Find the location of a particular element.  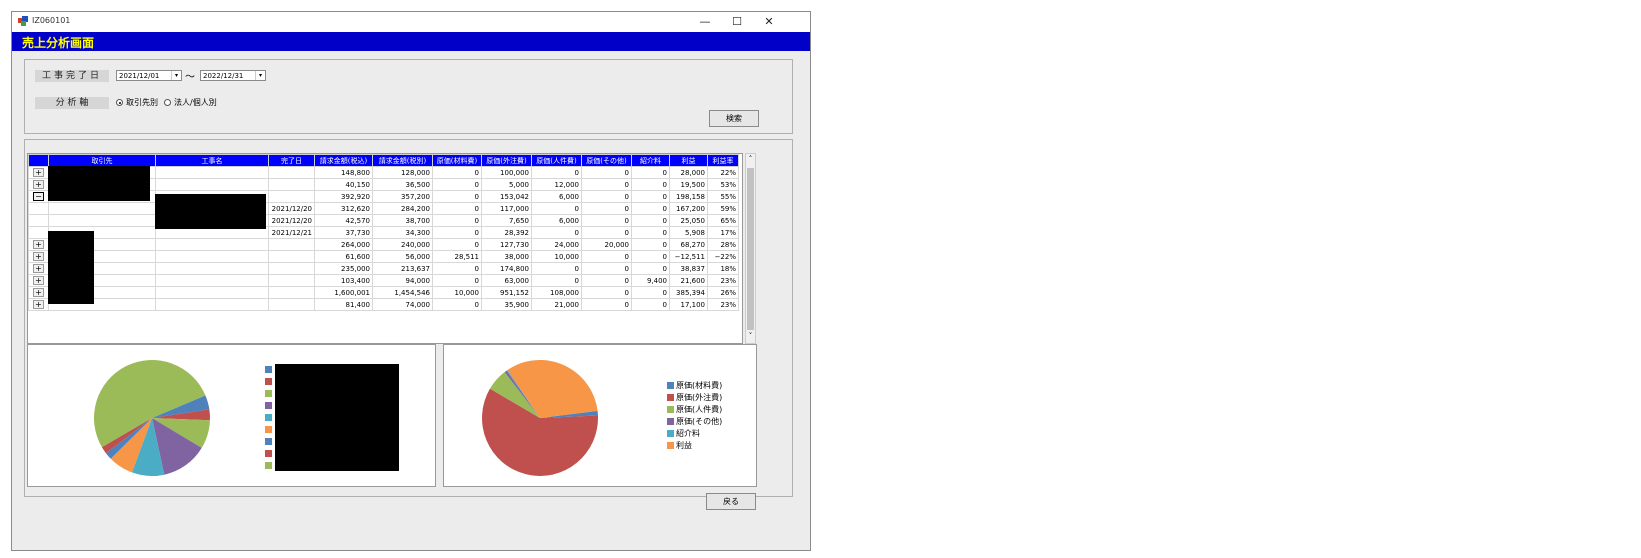

scroll-down-arrow: ˅ is located at coordinates (750, 336).